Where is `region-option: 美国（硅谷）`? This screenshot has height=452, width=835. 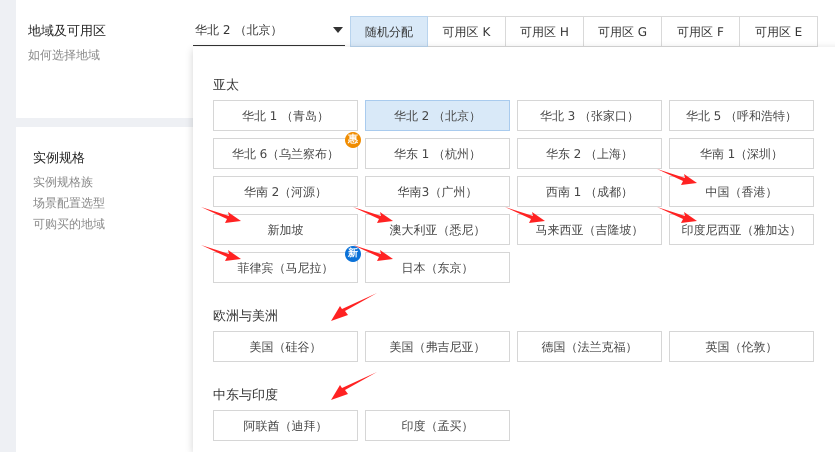
region-option: 美国（硅谷） is located at coordinates (285, 346).